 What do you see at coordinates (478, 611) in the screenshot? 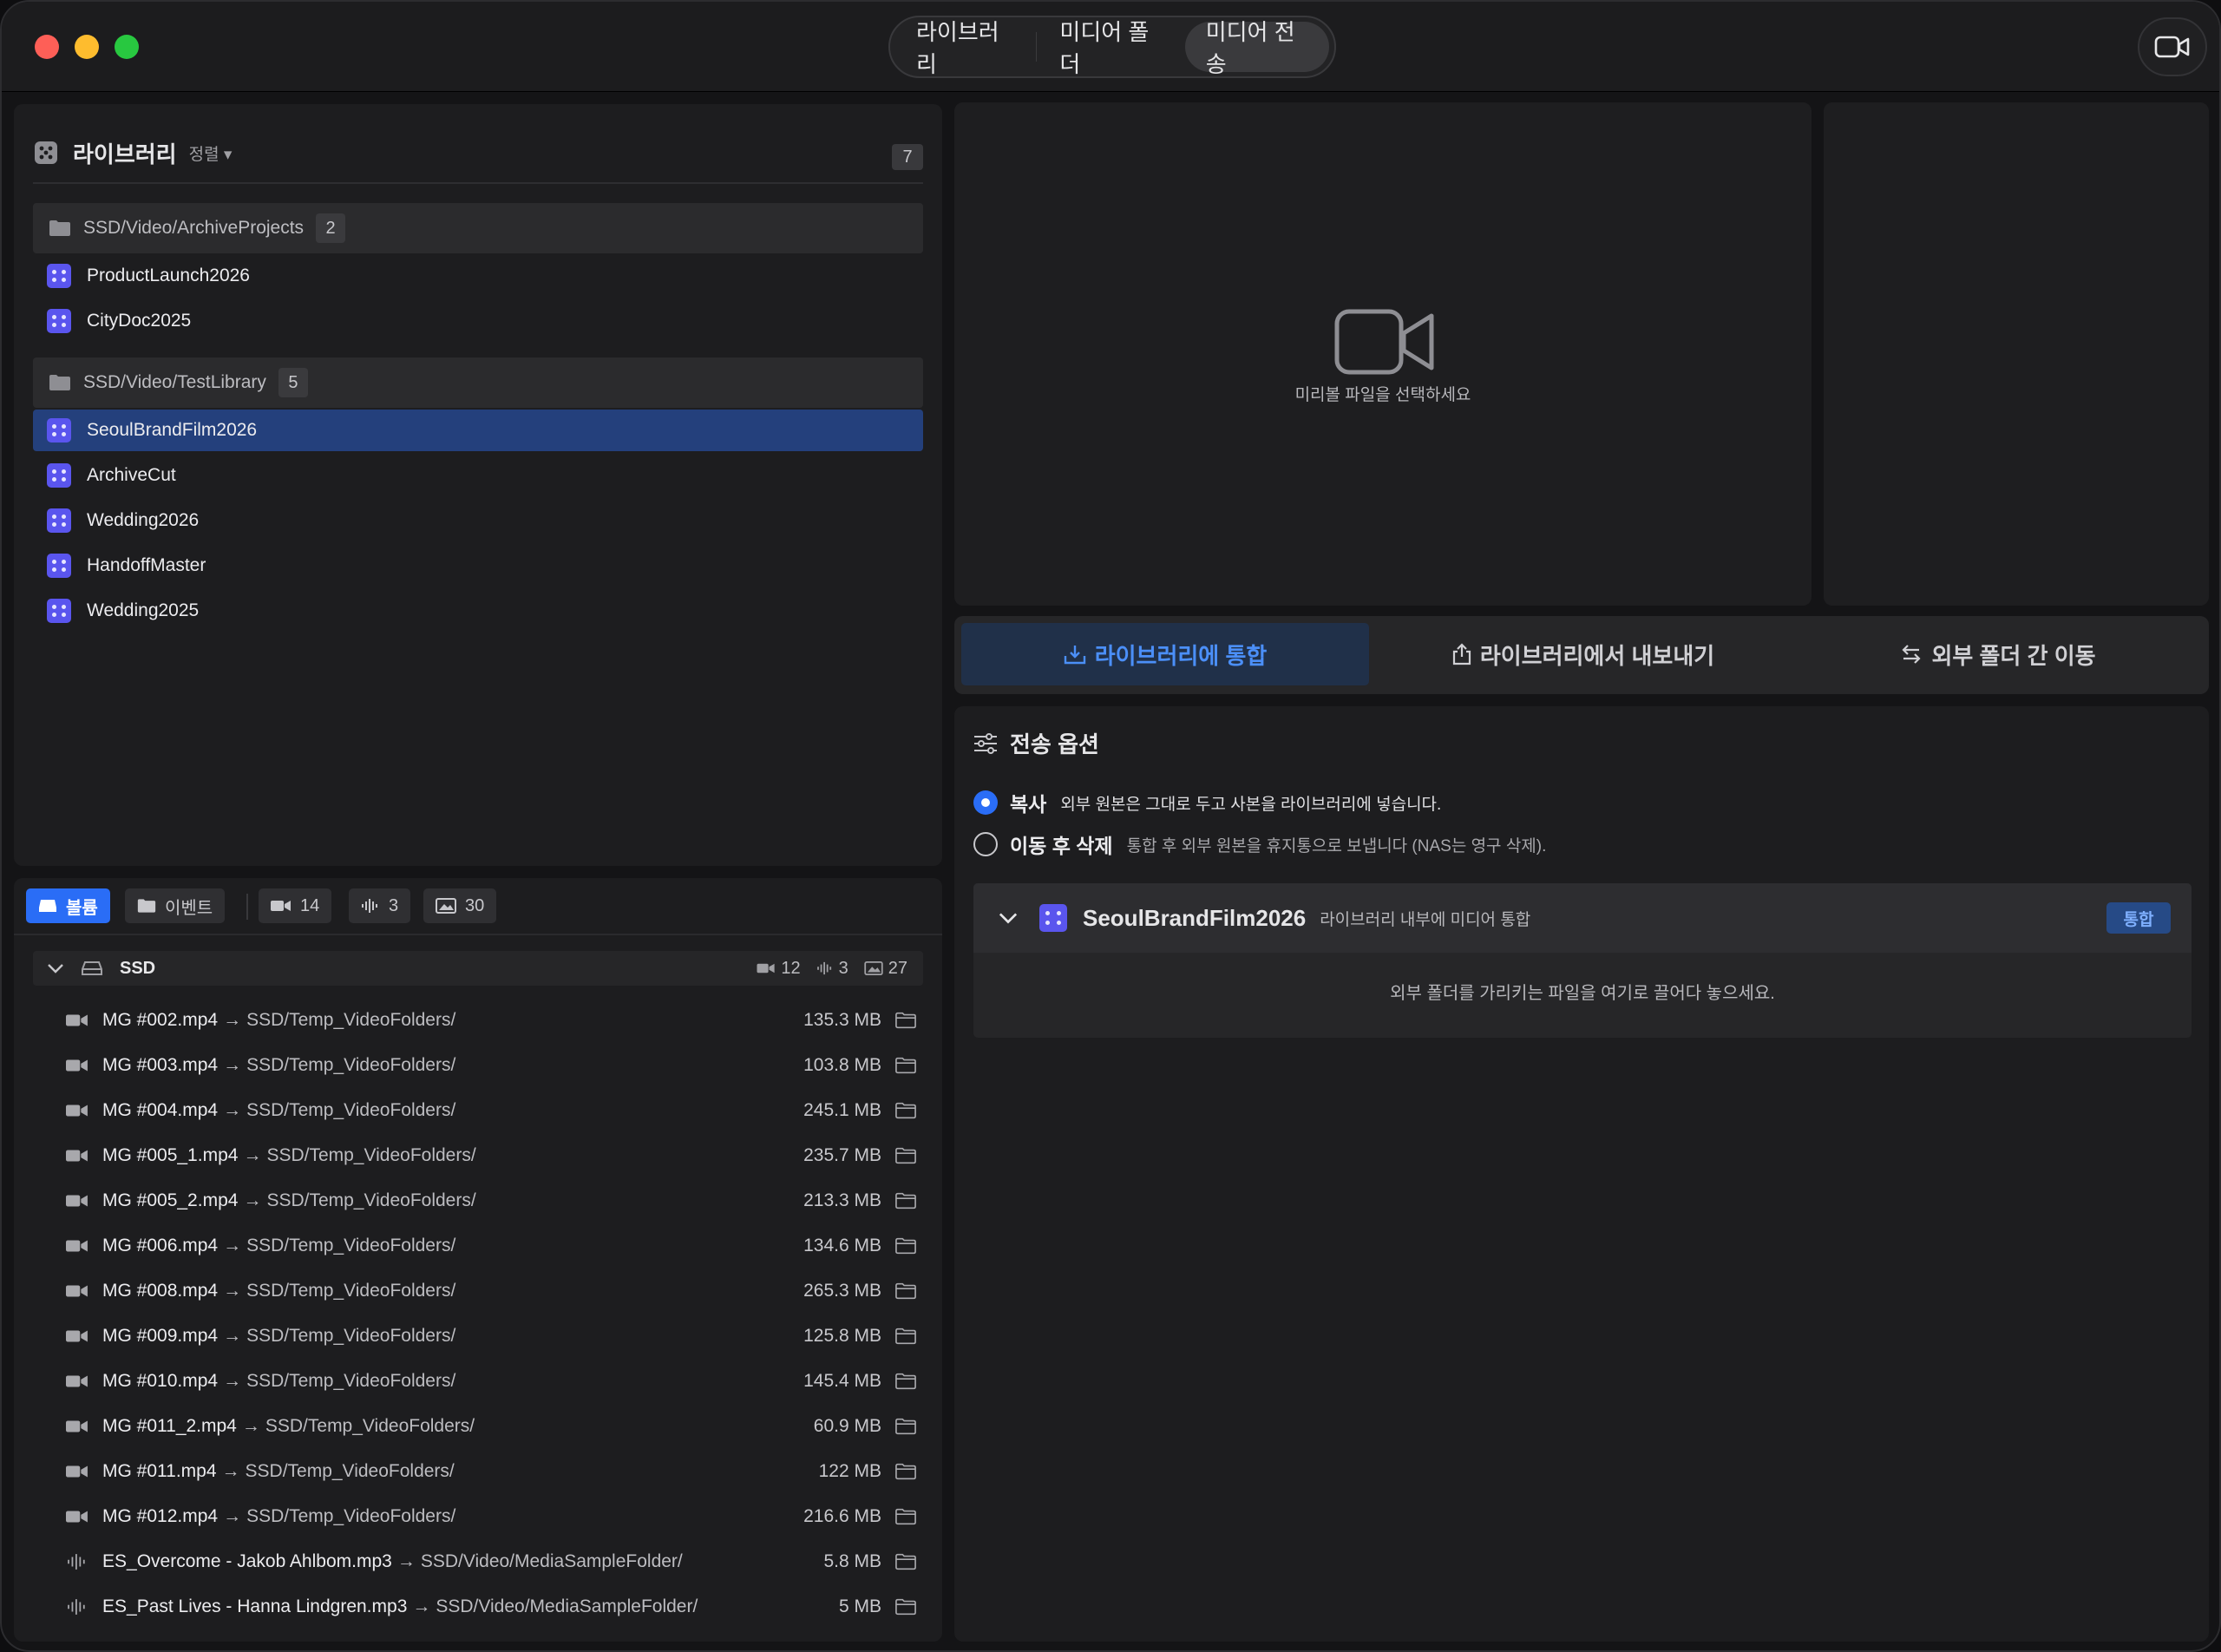
I see `library-item-wedding2025: Wedding2025` at bounding box center [478, 611].